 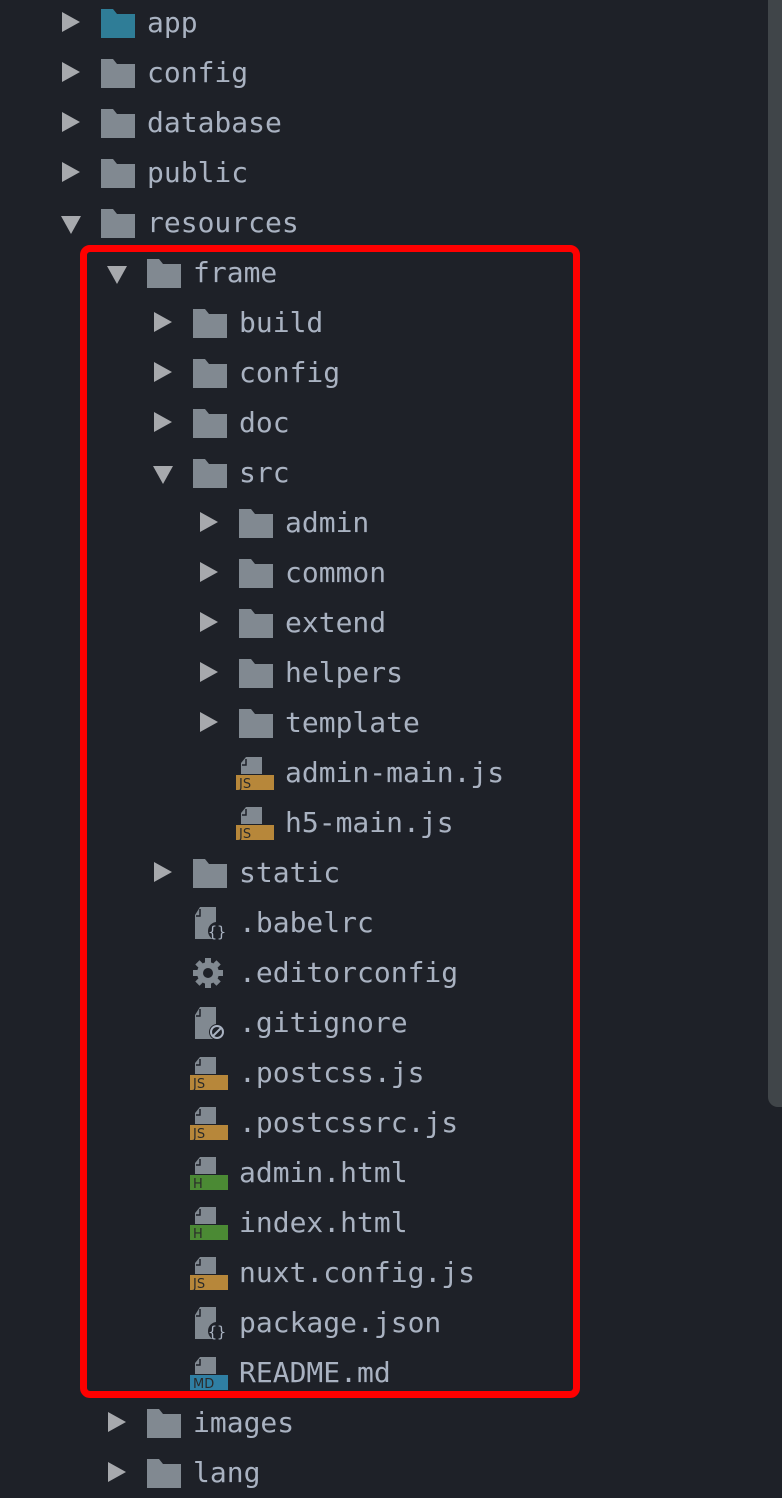 What do you see at coordinates (198, 172) in the screenshot?
I see `tree-item-label: public` at bounding box center [198, 172].